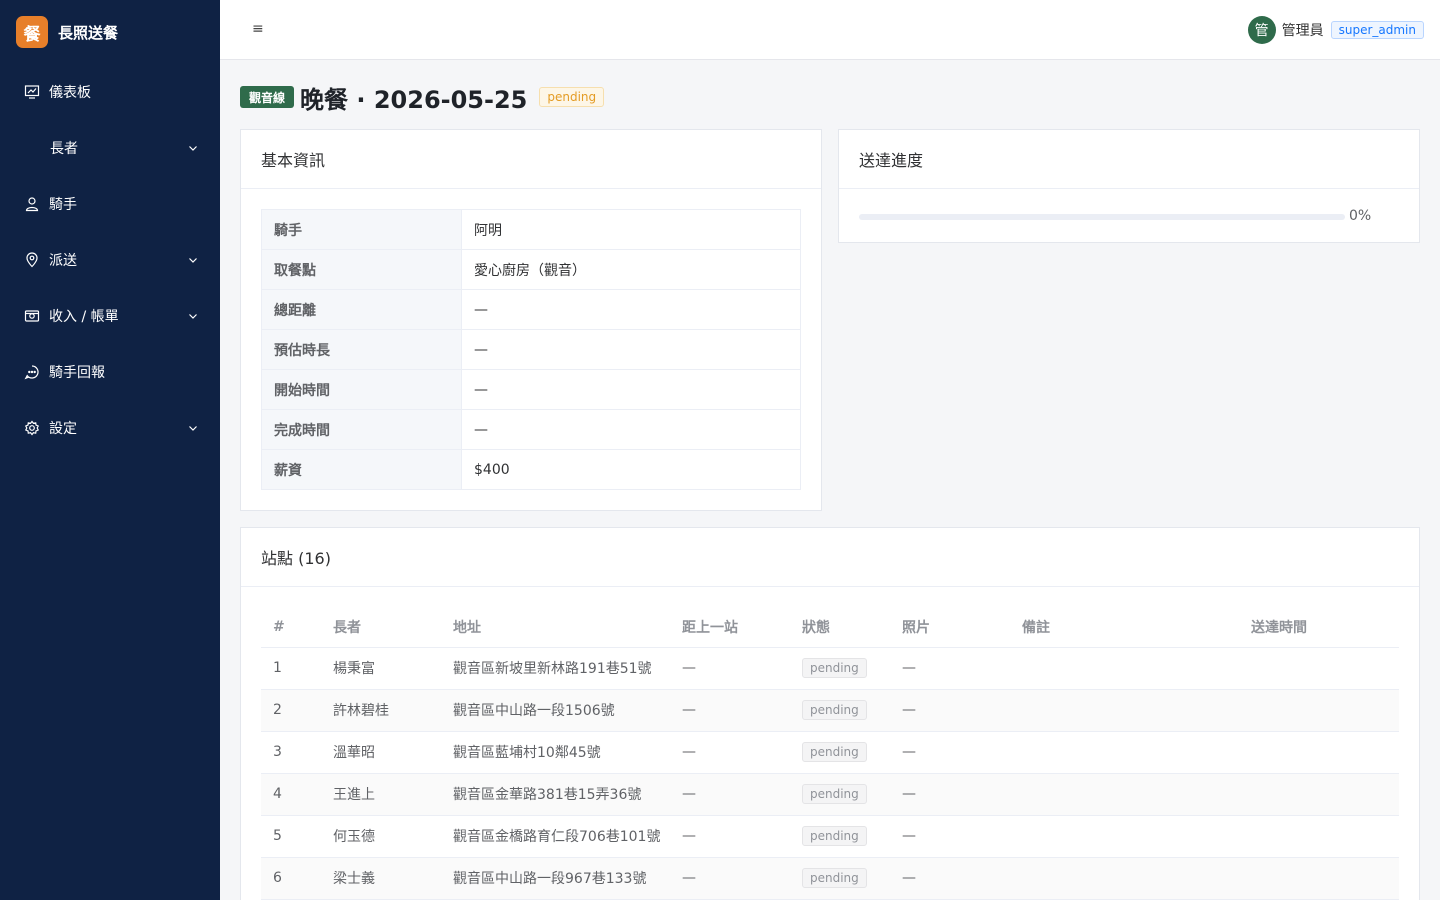 This screenshot has width=1440, height=900. I want to click on column-header: #, so click(291, 627).